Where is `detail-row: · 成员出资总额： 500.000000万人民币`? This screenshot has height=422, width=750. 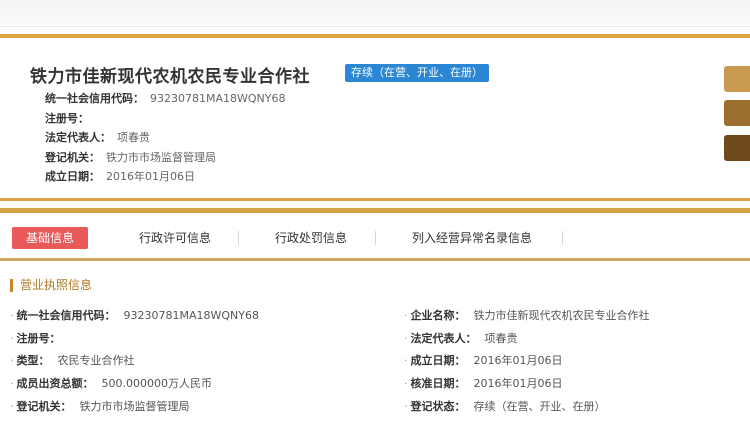
detail-row: · 成员出资总额： 500.000000万人民币 is located at coordinates (111, 383).